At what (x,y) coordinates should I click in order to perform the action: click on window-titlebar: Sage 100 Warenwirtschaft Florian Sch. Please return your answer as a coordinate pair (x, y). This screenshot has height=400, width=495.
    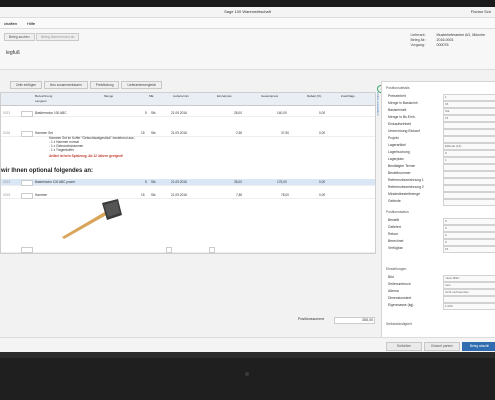
    Looking at the image, I should click on (247, 12).